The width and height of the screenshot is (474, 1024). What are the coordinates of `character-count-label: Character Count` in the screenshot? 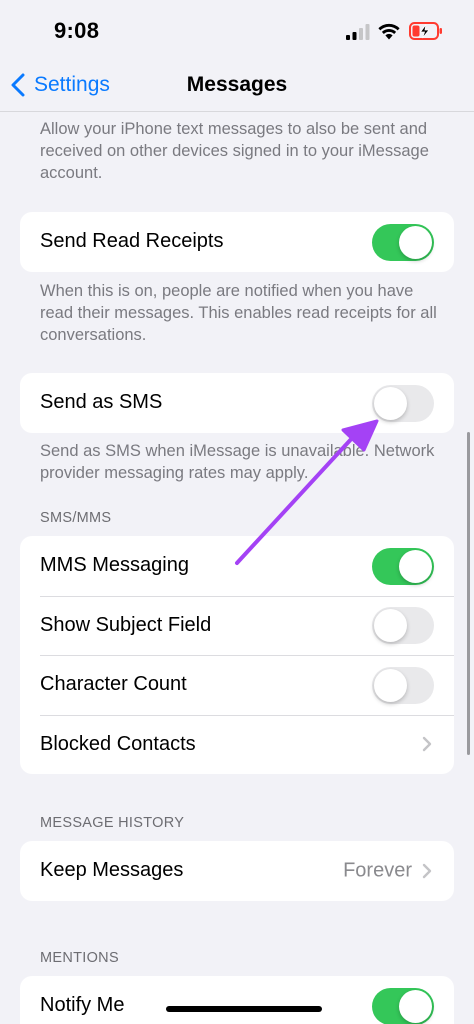 It's located at (113, 684).